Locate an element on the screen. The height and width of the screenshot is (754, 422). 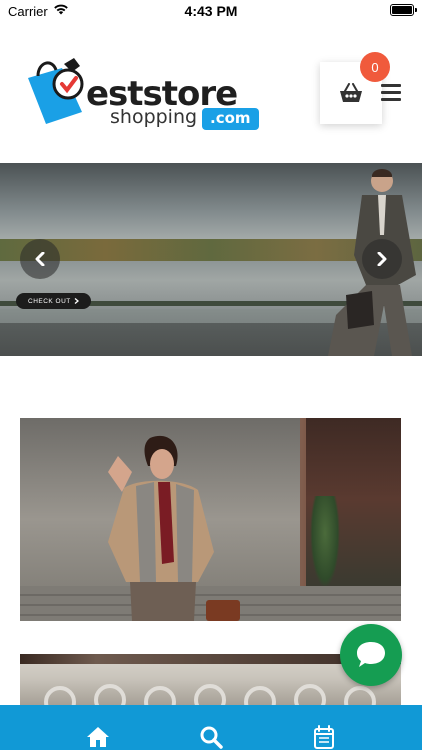
chevron-right-icon is located at coordinates (382, 259).